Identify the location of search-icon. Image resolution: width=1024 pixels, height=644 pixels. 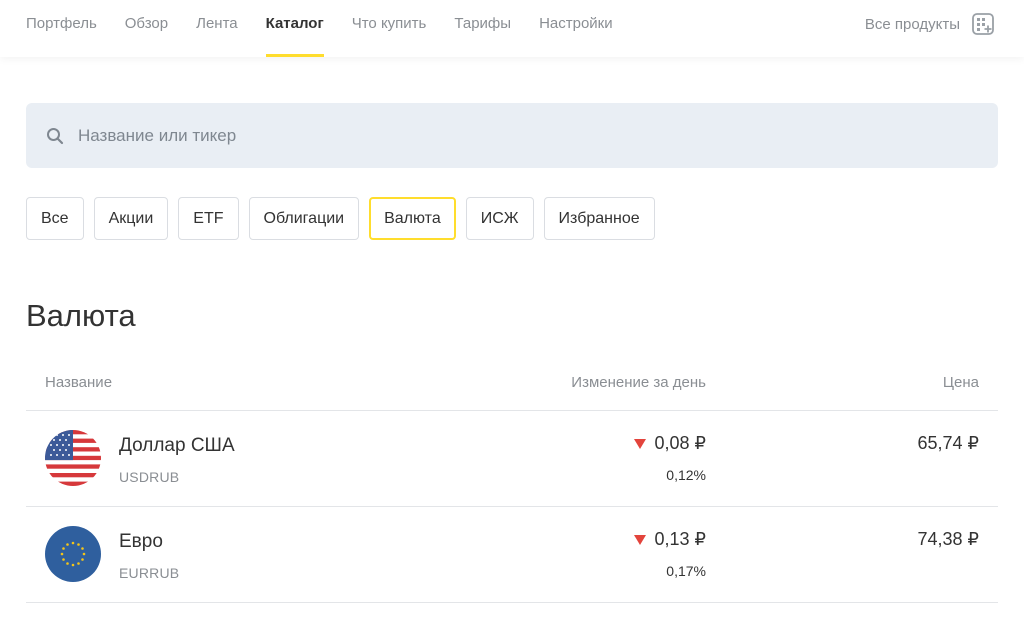
(55, 136).